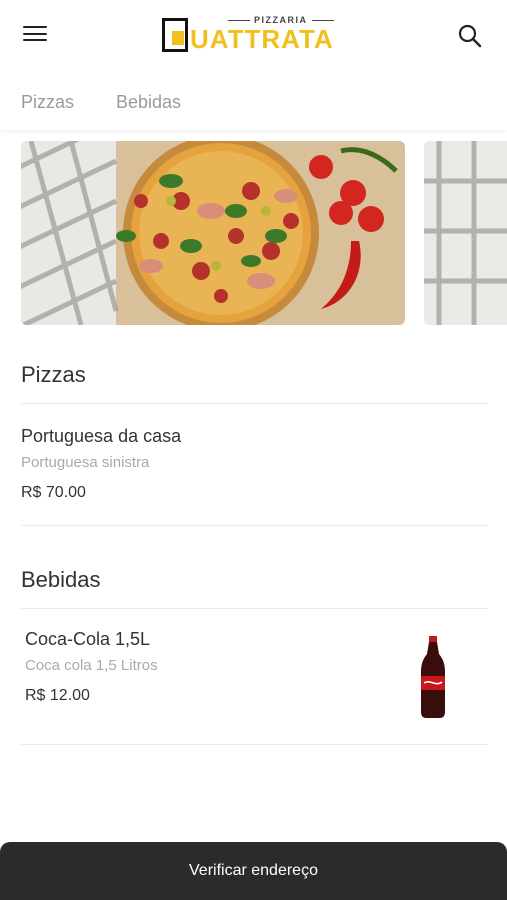 The height and width of the screenshot is (900, 507). Describe the element at coordinates (61, 579) in the screenshot. I see `section-title-bebidas: Bebidas` at that location.